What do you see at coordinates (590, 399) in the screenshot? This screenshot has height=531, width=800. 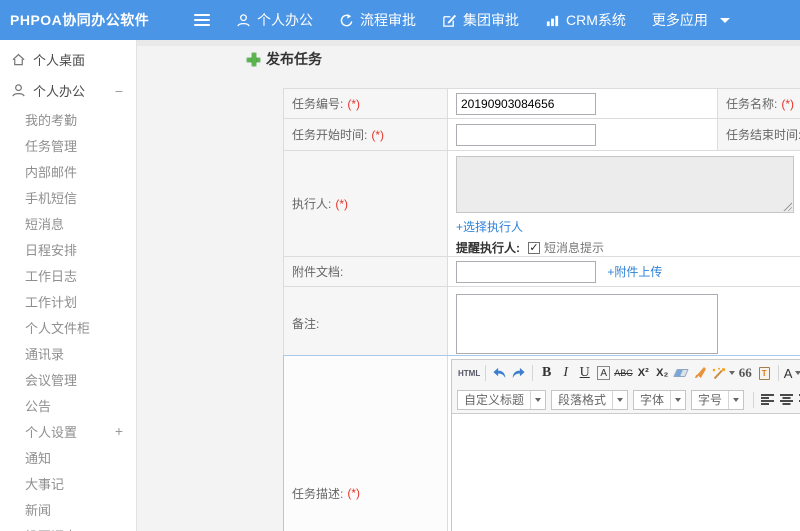 I see `paragraph-format-dropdown: 段落格式` at bounding box center [590, 399].